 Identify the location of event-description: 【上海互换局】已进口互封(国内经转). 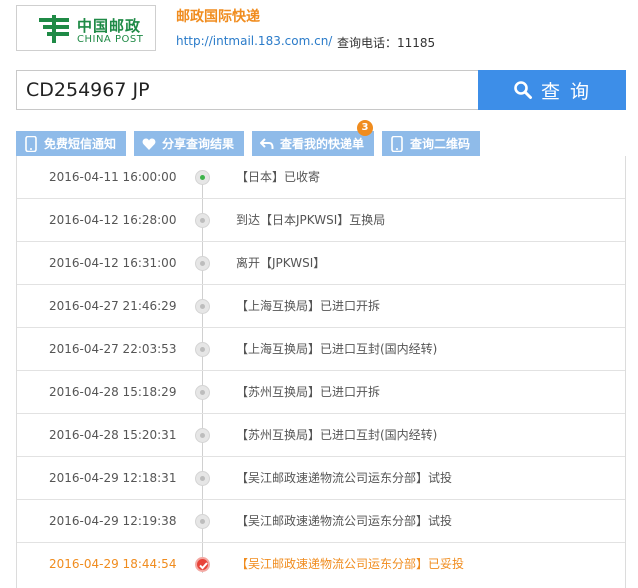
(337, 349).